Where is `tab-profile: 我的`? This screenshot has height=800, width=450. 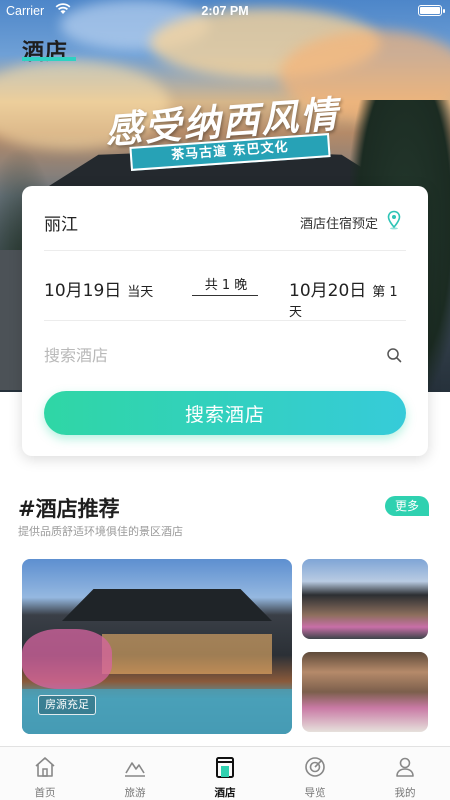 tab-profile: 我的 is located at coordinates (405, 773).